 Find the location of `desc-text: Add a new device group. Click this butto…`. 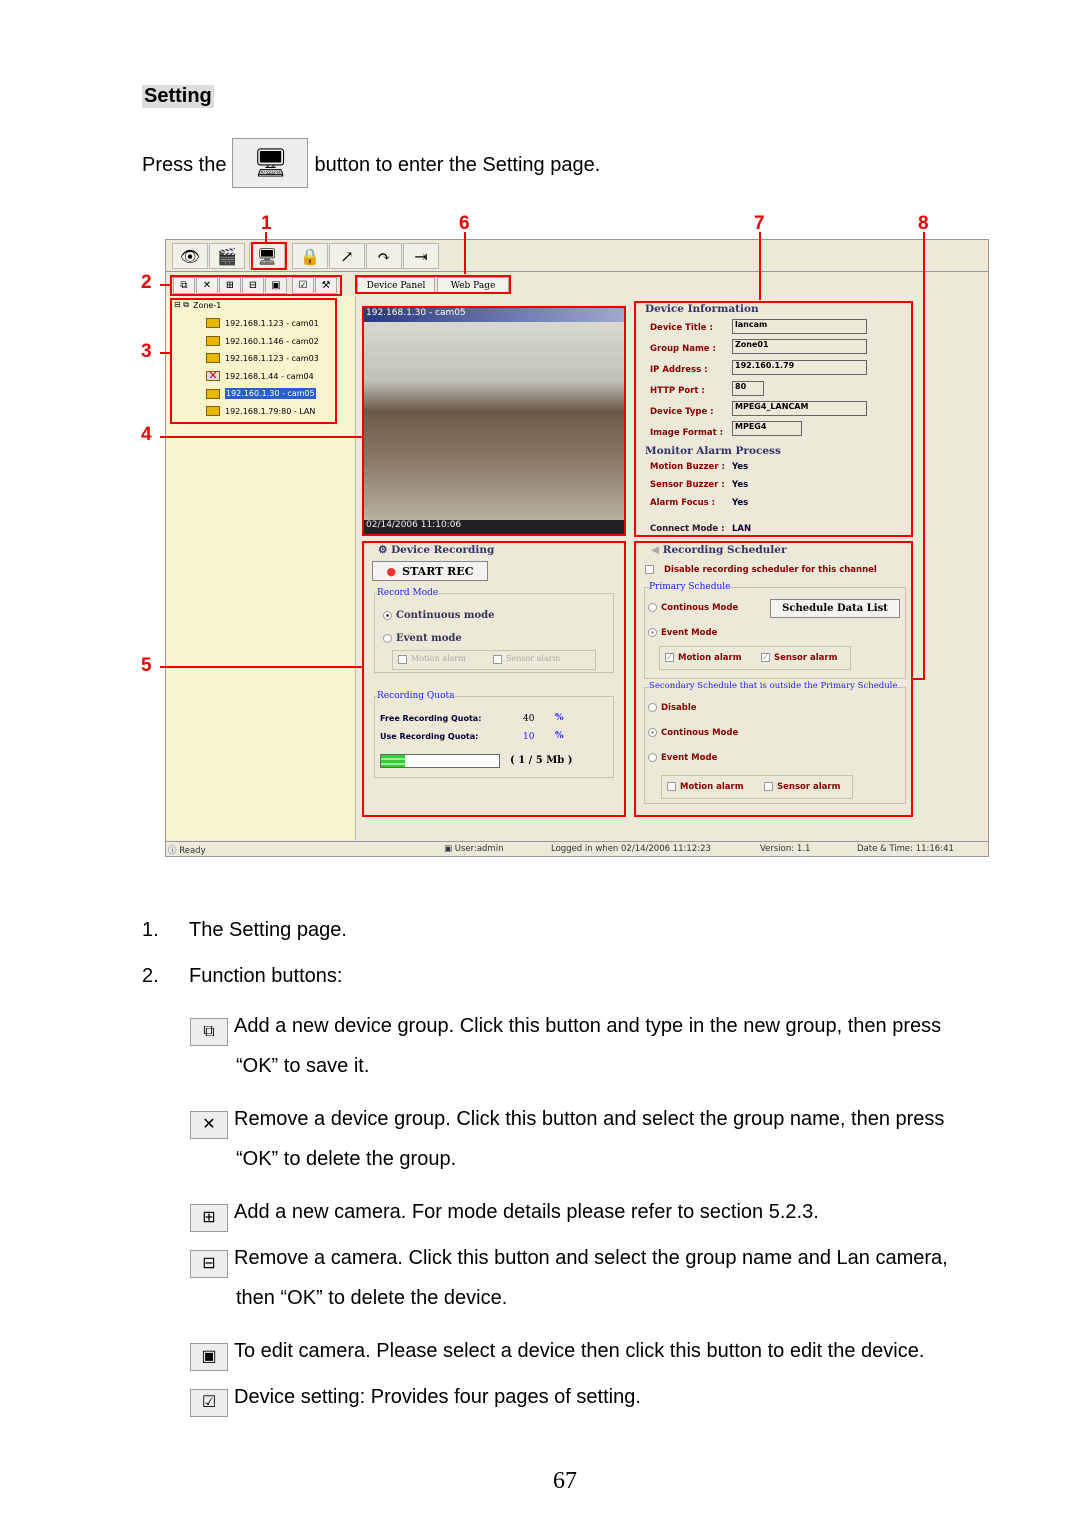

desc-text: Add a new device group. Click this butto… is located at coordinates (588, 1026).